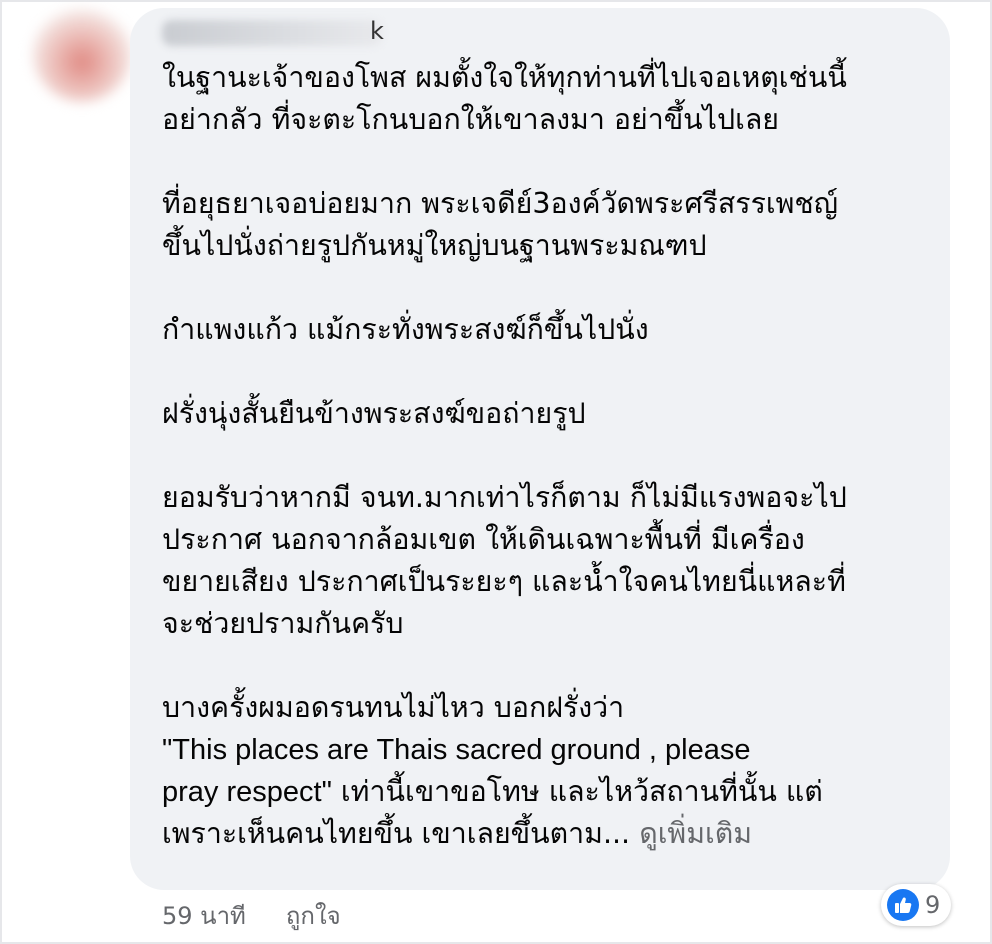 The image size is (992, 944). I want to click on comment-line: กำแพงแก้ว แม้กระทั่งพระสงฆ์ก็ขึ้นไปนั่ง, so click(405, 329).